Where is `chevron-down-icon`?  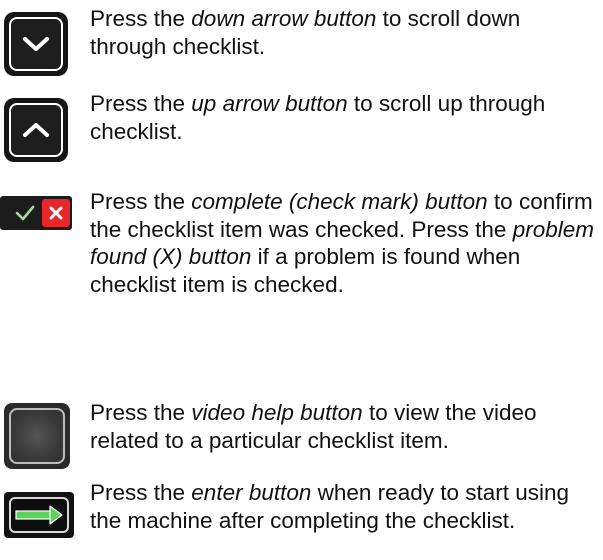 chevron-down-icon is located at coordinates (36, 44).